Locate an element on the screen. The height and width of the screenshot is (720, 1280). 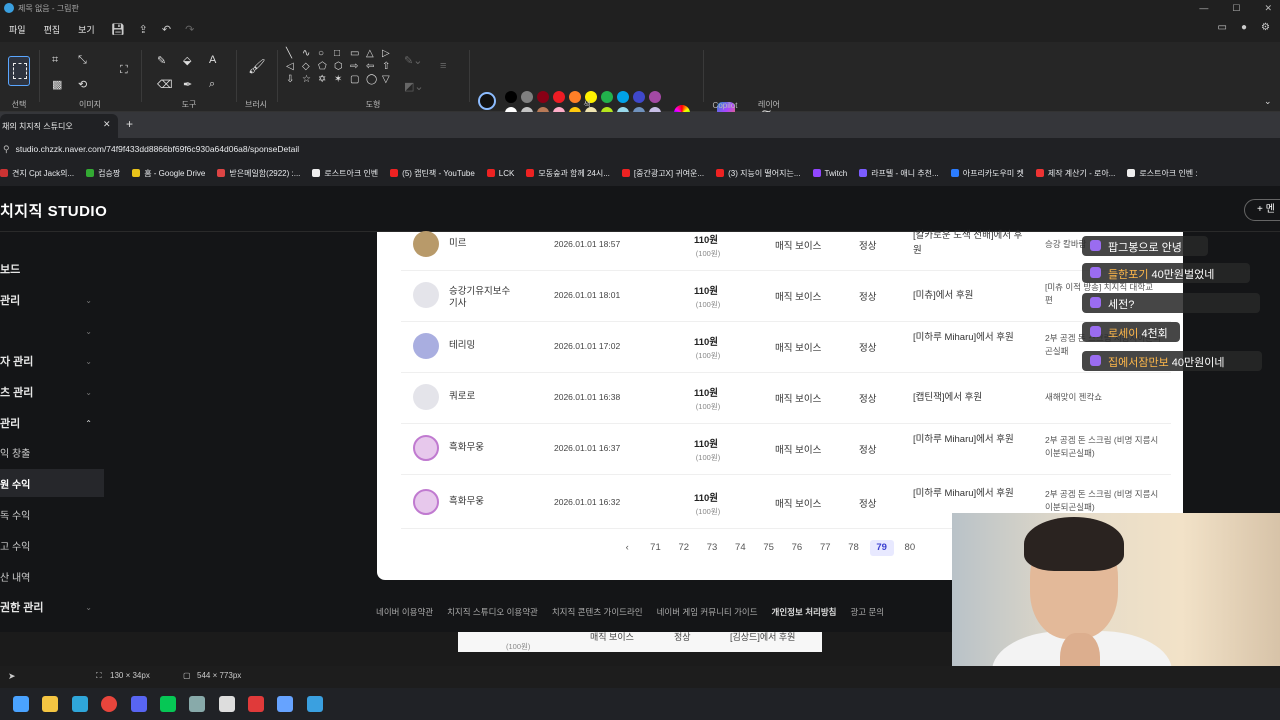
select-tool-icon is located at coordinates (19, 71).